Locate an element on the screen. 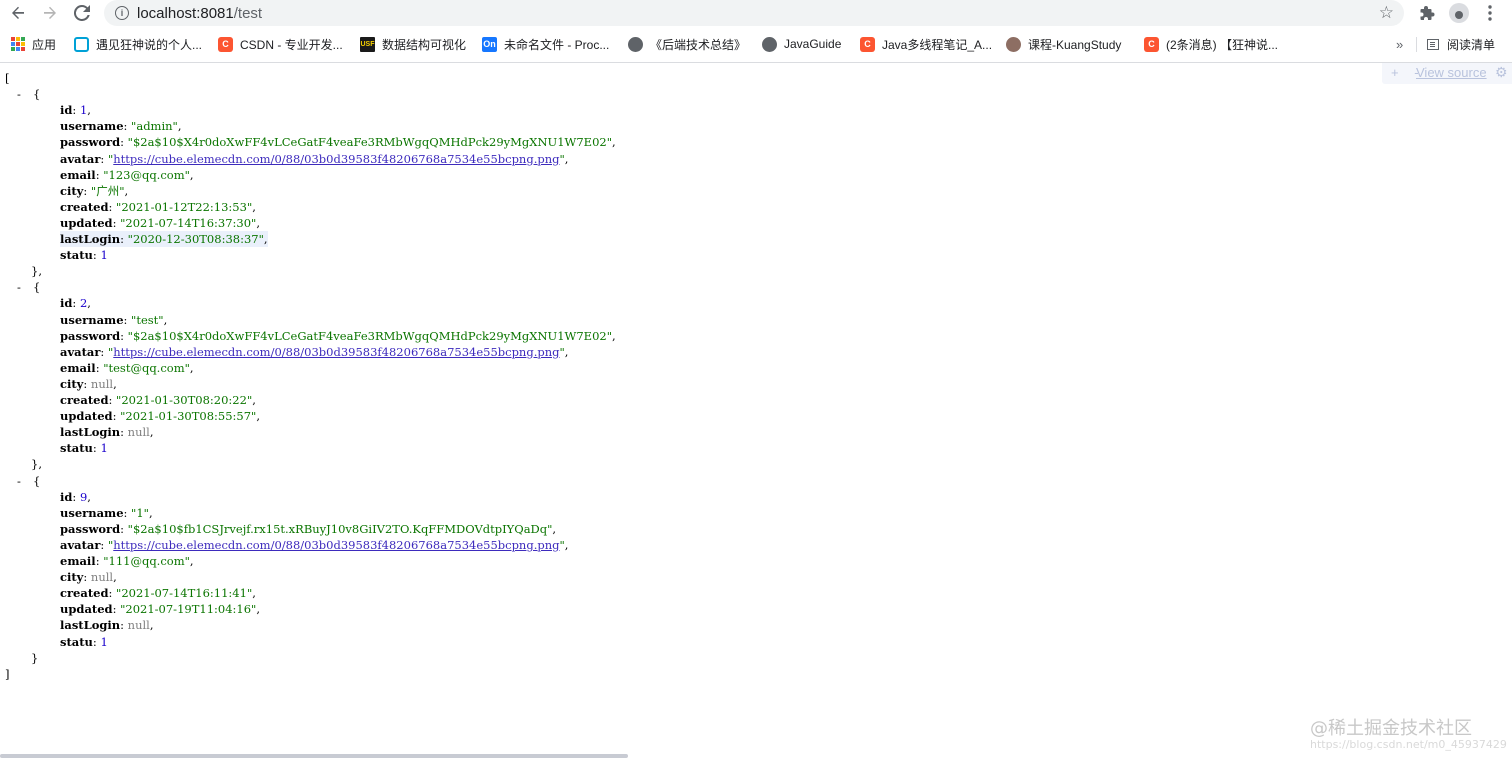 This screenshot has width=1512, height=758. puzzle-icon is located at coordinates (1427, 13).